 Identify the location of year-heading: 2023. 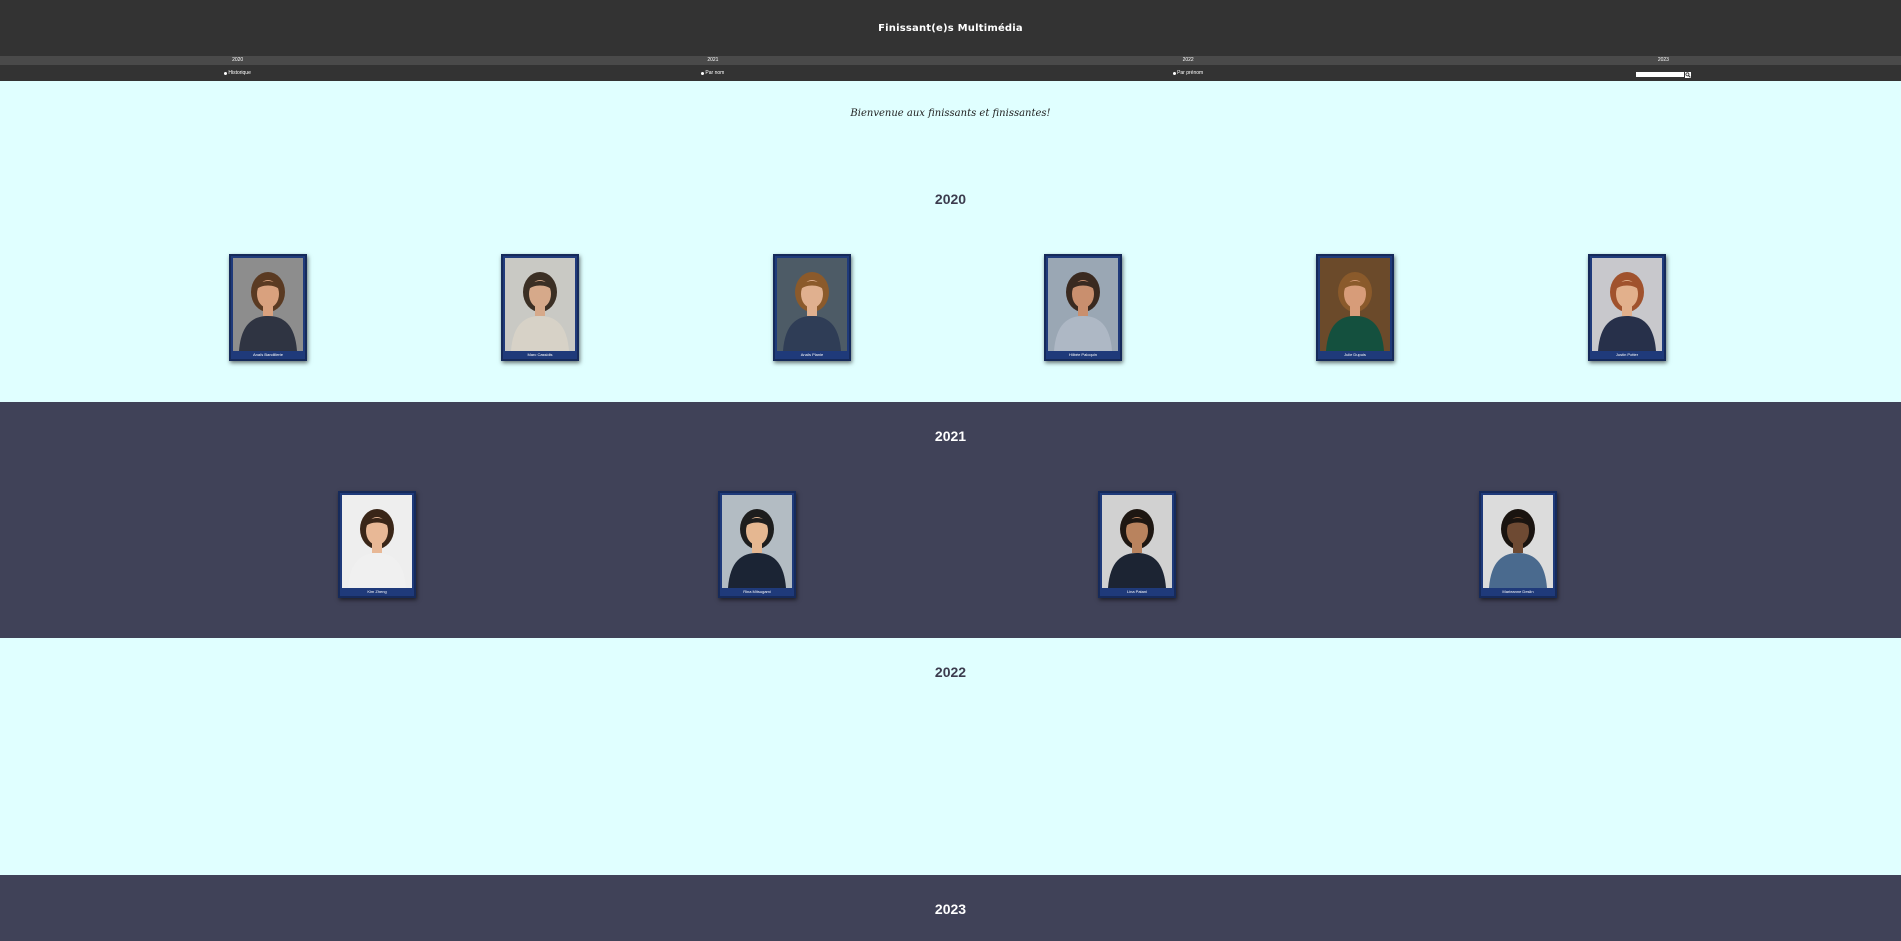
(950, 909).